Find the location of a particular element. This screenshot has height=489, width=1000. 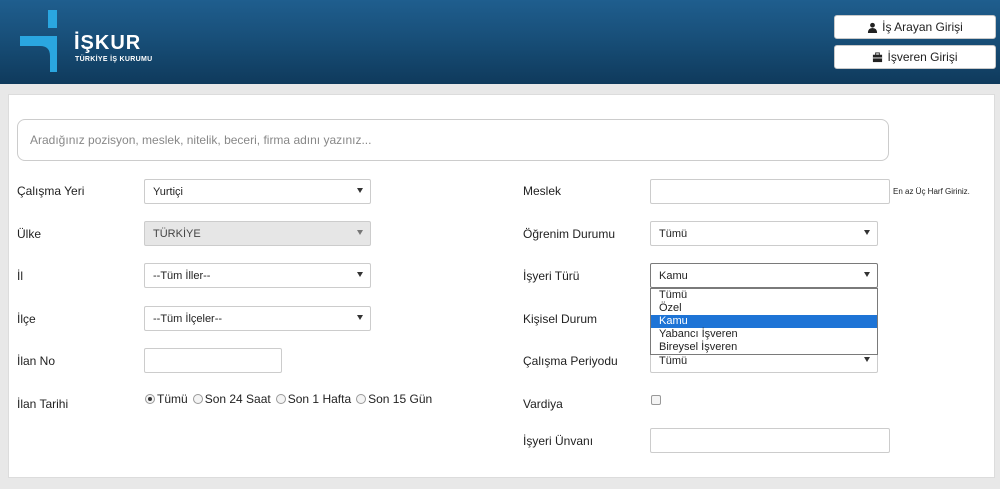

district-label: İlçe is located at coordinates (26, 319).